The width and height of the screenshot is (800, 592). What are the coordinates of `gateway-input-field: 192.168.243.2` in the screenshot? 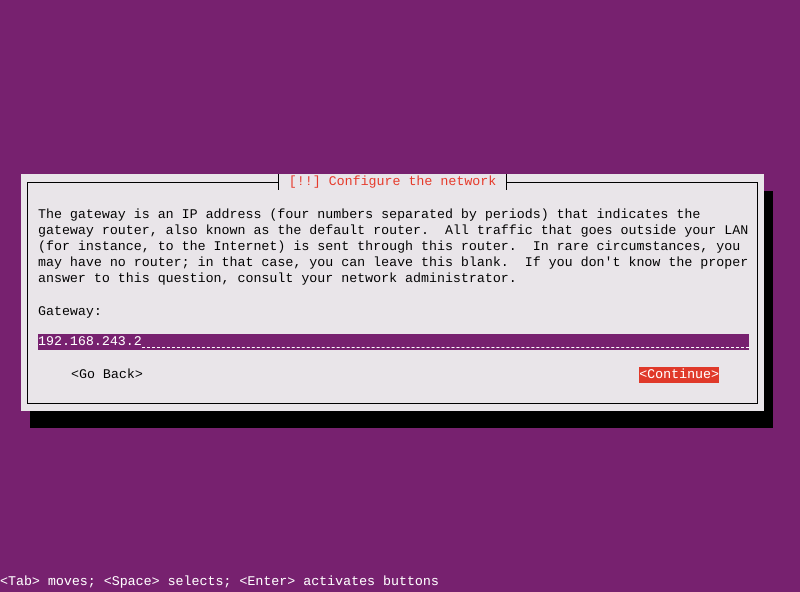 It's located at (393, 342).